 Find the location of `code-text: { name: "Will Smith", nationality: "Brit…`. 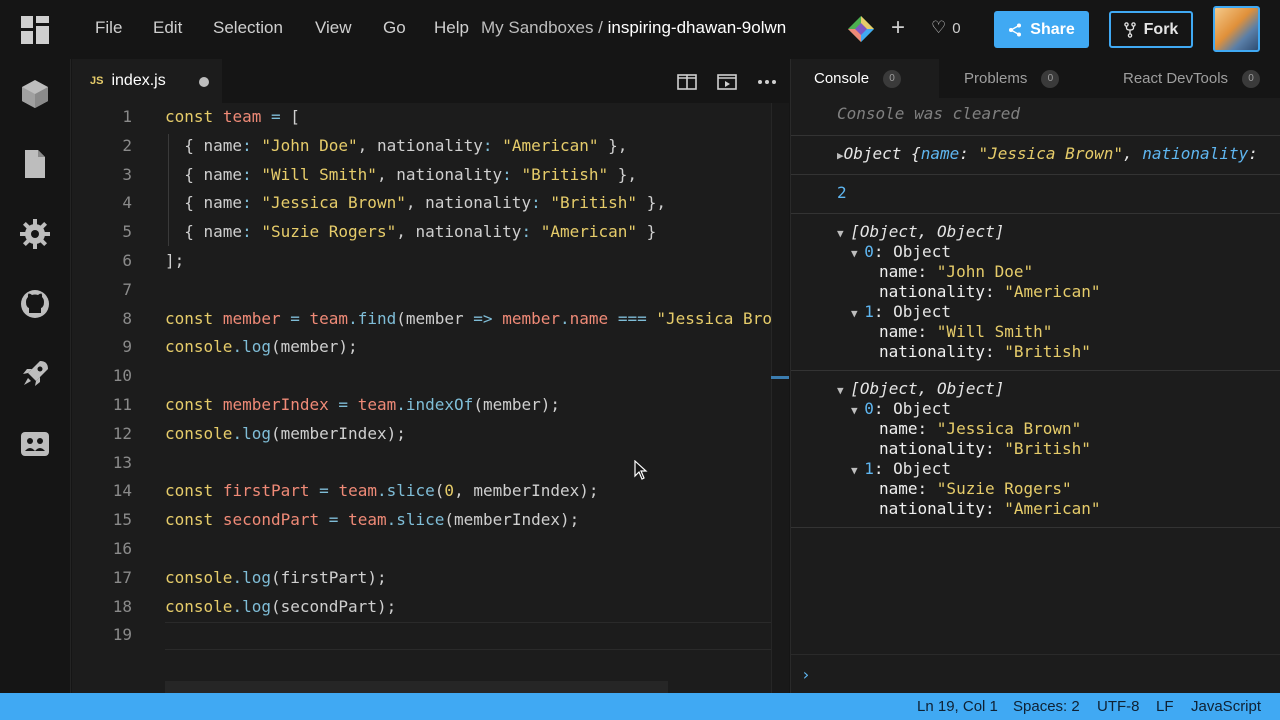

code-text: { name: "Will Smith", nationality: "Brit… is located at coordinates (401, 174).